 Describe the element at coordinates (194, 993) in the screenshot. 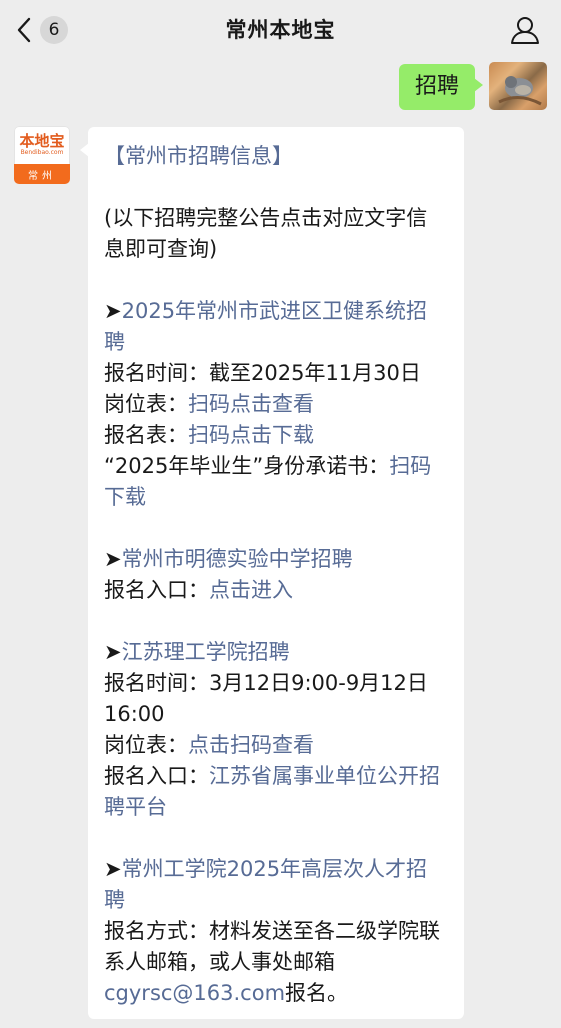

I see `item4-email-link: cgyrsc@163.com` at that location.